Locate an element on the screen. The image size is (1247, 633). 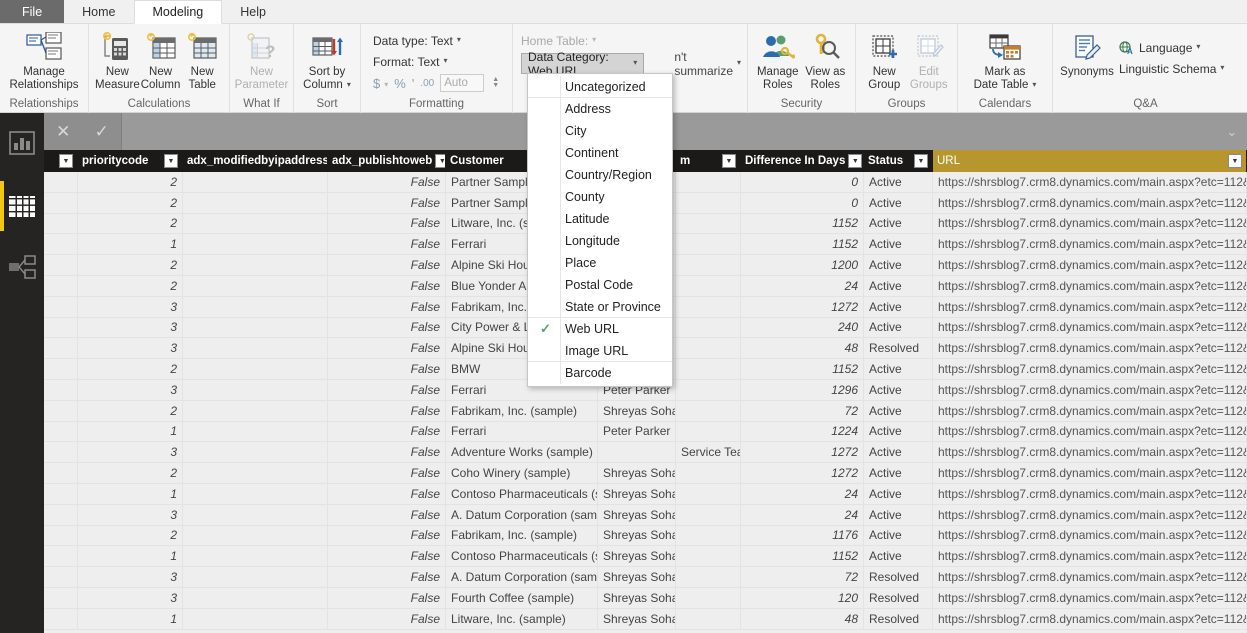
format-dropdown: Format: Text ▾ is located at coordinates (410, 61).